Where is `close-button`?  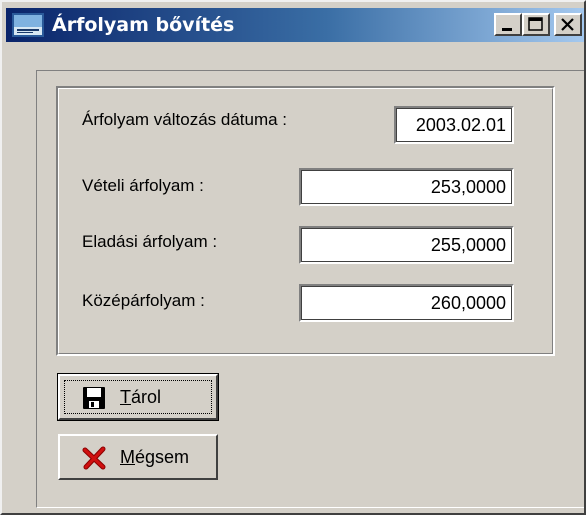 close-button is located at coordinates (568, 24).